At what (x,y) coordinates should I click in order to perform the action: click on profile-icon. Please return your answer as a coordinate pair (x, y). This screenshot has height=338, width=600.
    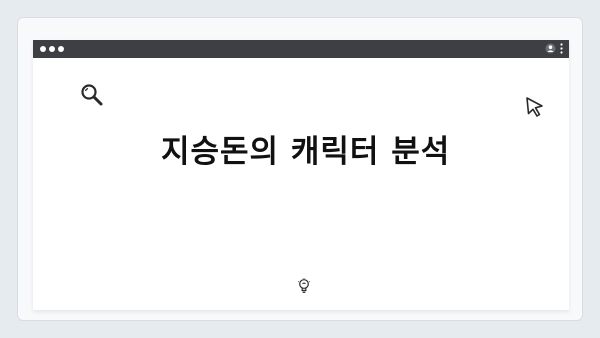
    Looking at the image, I should click on (550, 48).